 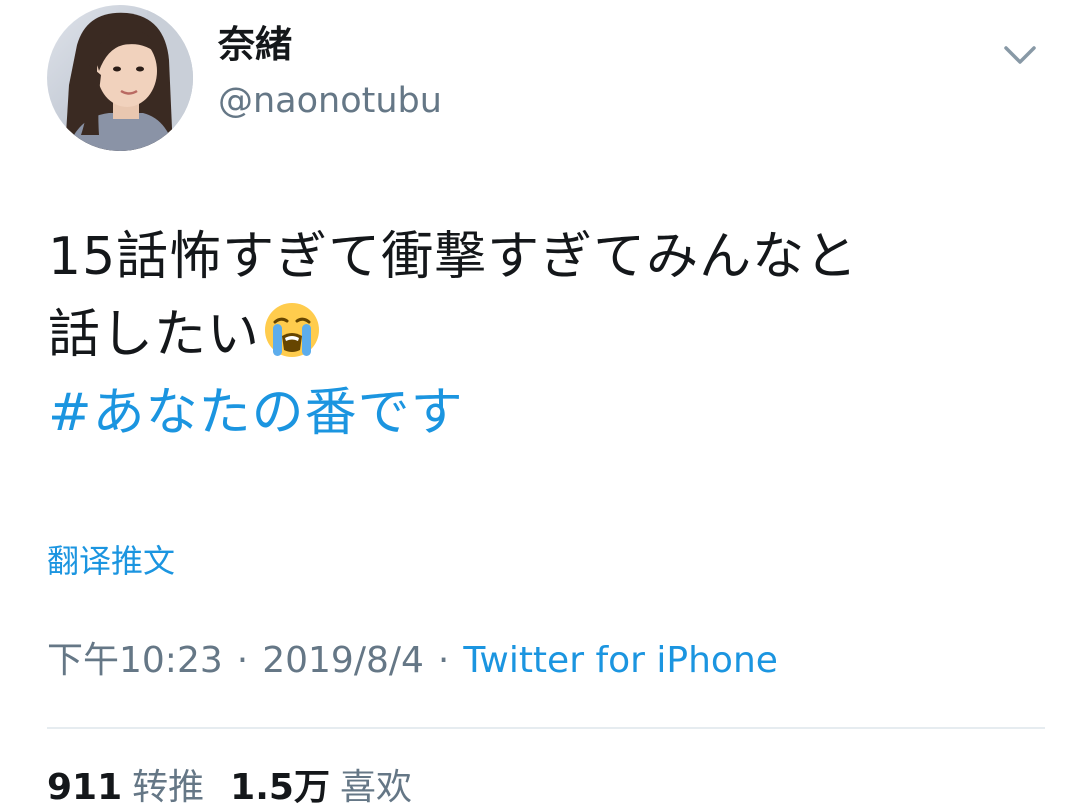 I want to click on tweet-date: 2019/8/4, so click(x=343, y=660).